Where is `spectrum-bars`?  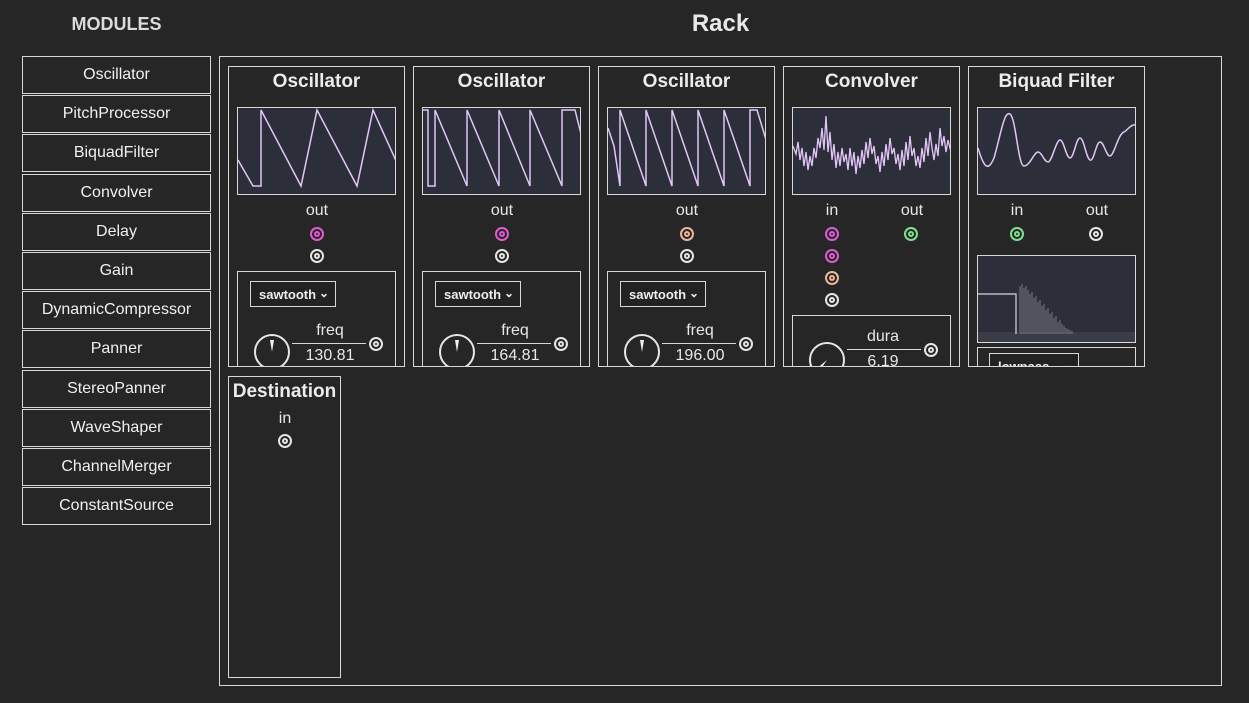 spectrum-bars is located at coordinates (1046, 309).